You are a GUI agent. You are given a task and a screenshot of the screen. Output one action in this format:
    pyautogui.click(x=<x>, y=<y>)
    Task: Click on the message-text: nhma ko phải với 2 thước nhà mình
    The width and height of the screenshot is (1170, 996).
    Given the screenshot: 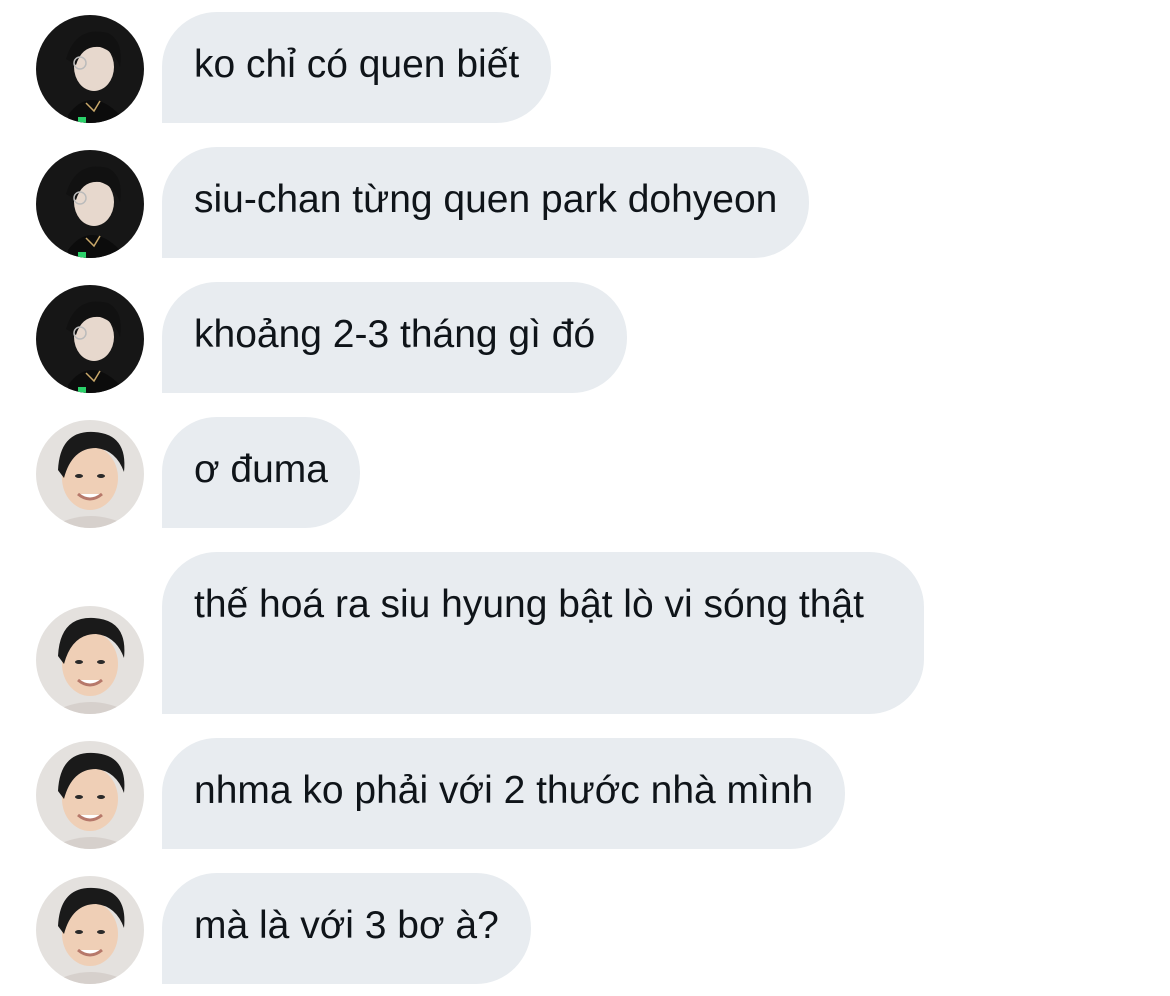 What is the action you would take?
    pyautogui.click(x=504, y=790)
    